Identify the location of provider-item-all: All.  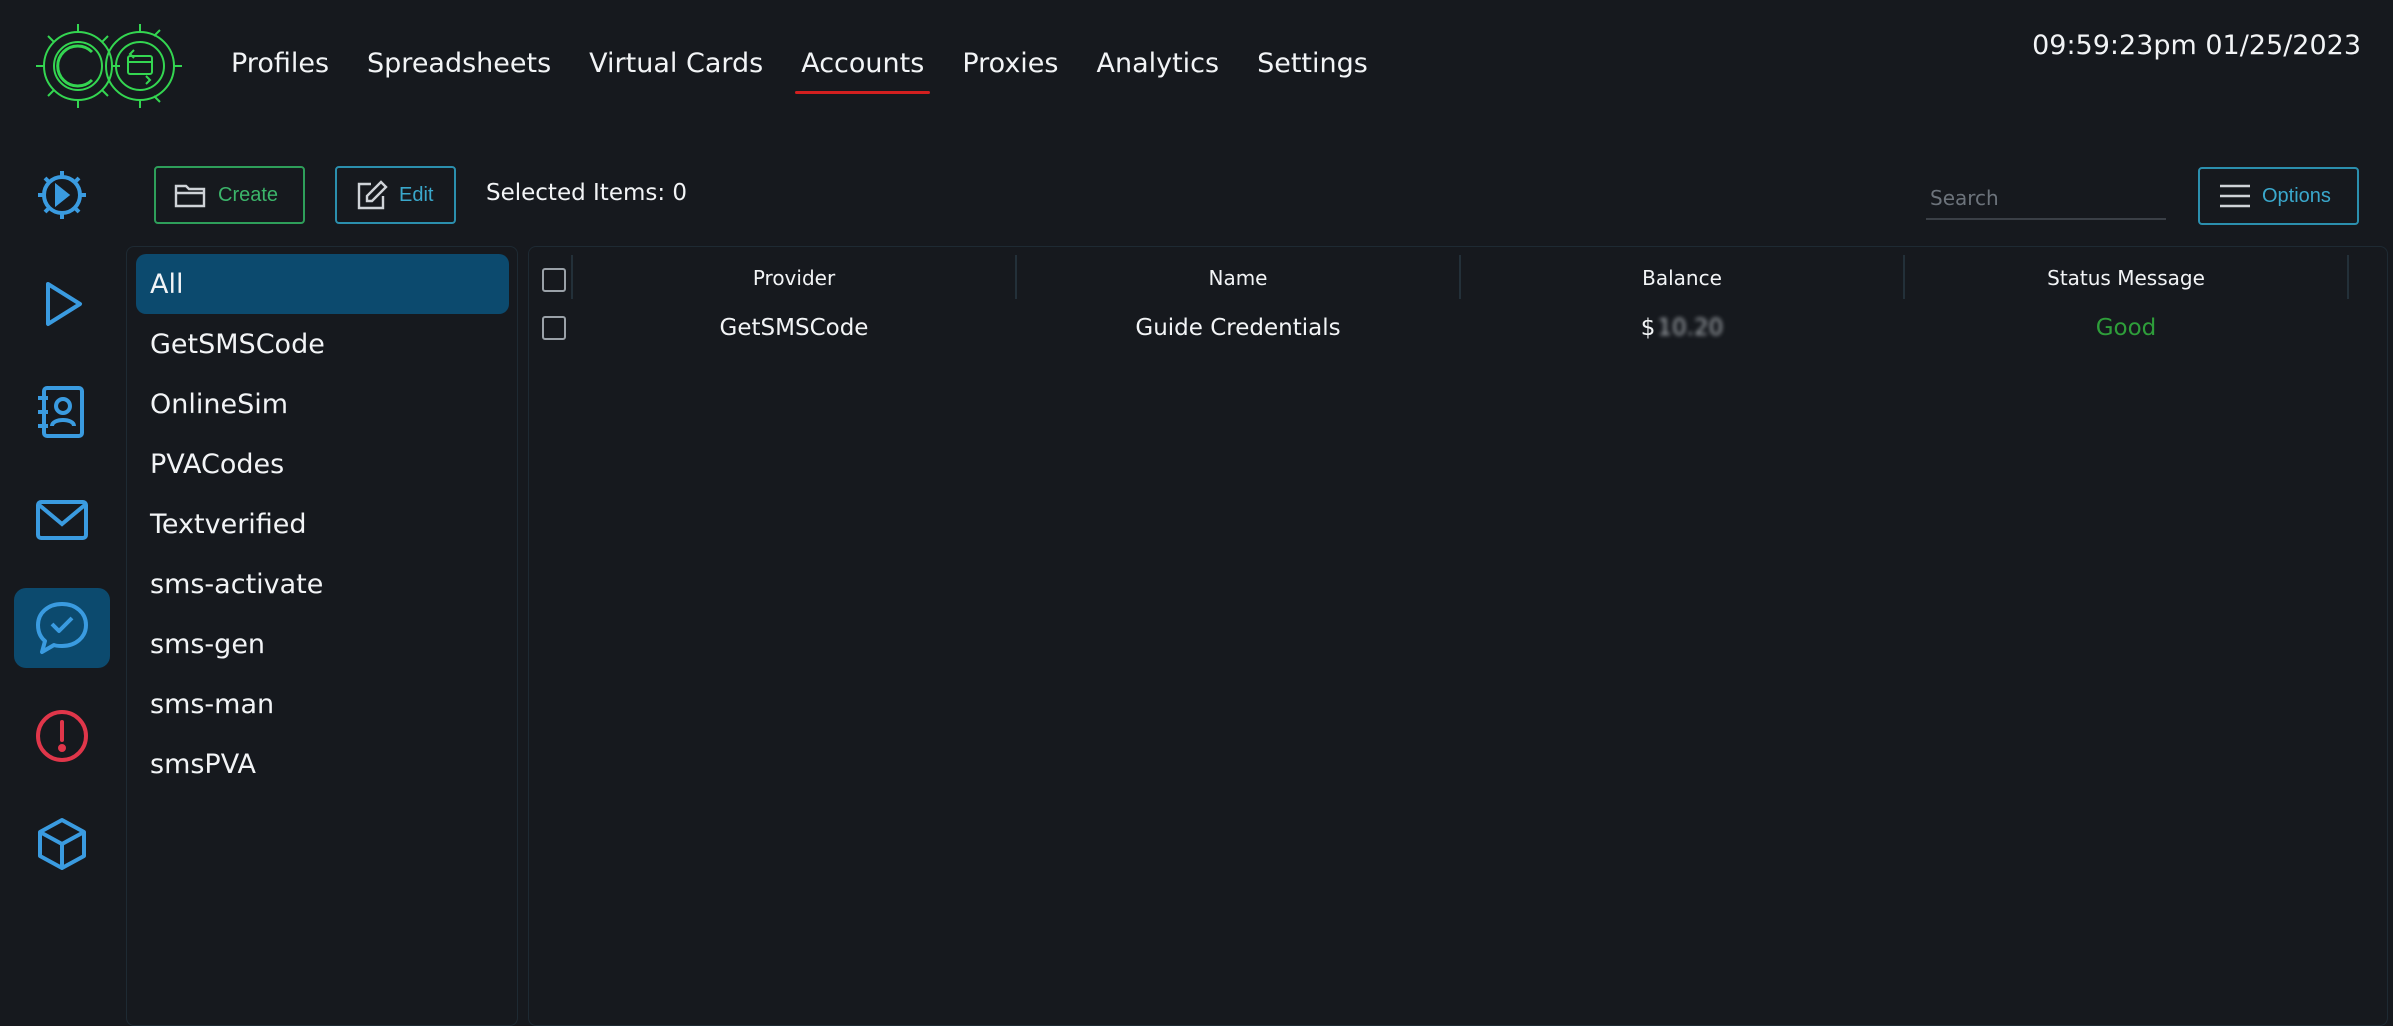
(322, 284).